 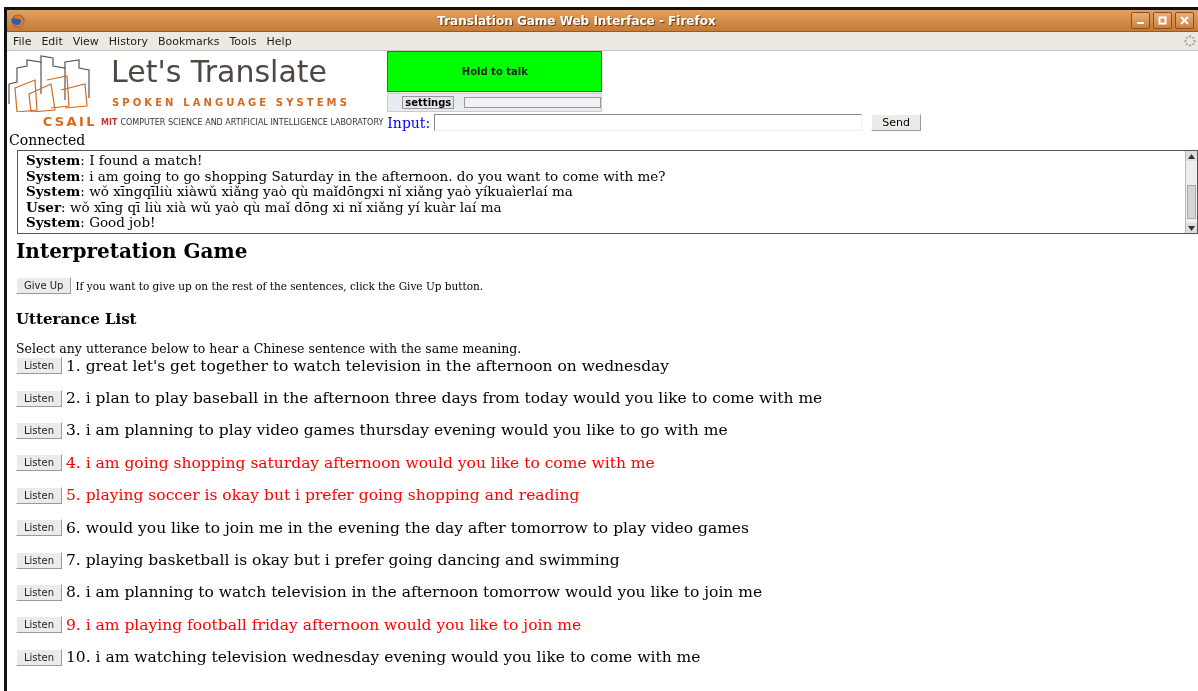 I want to click on minimize-button, so click(x=1140, y=20).